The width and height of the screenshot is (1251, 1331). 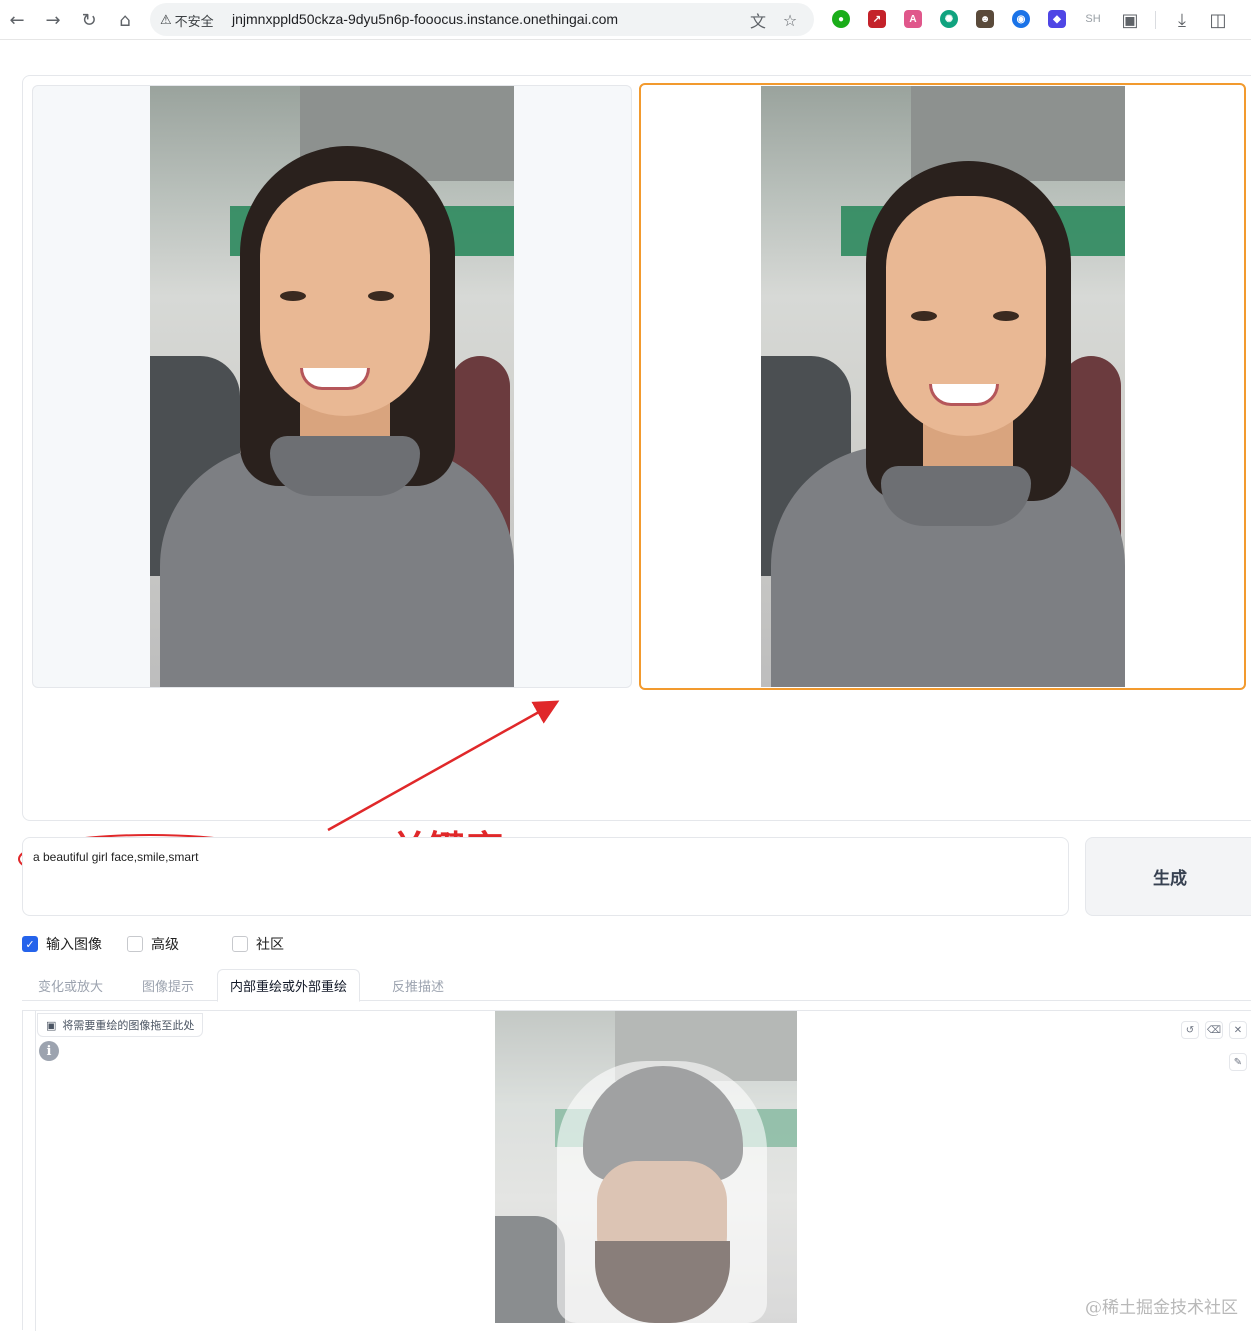 I want to click on translate-icon: 文, so click(x=758, y=20).